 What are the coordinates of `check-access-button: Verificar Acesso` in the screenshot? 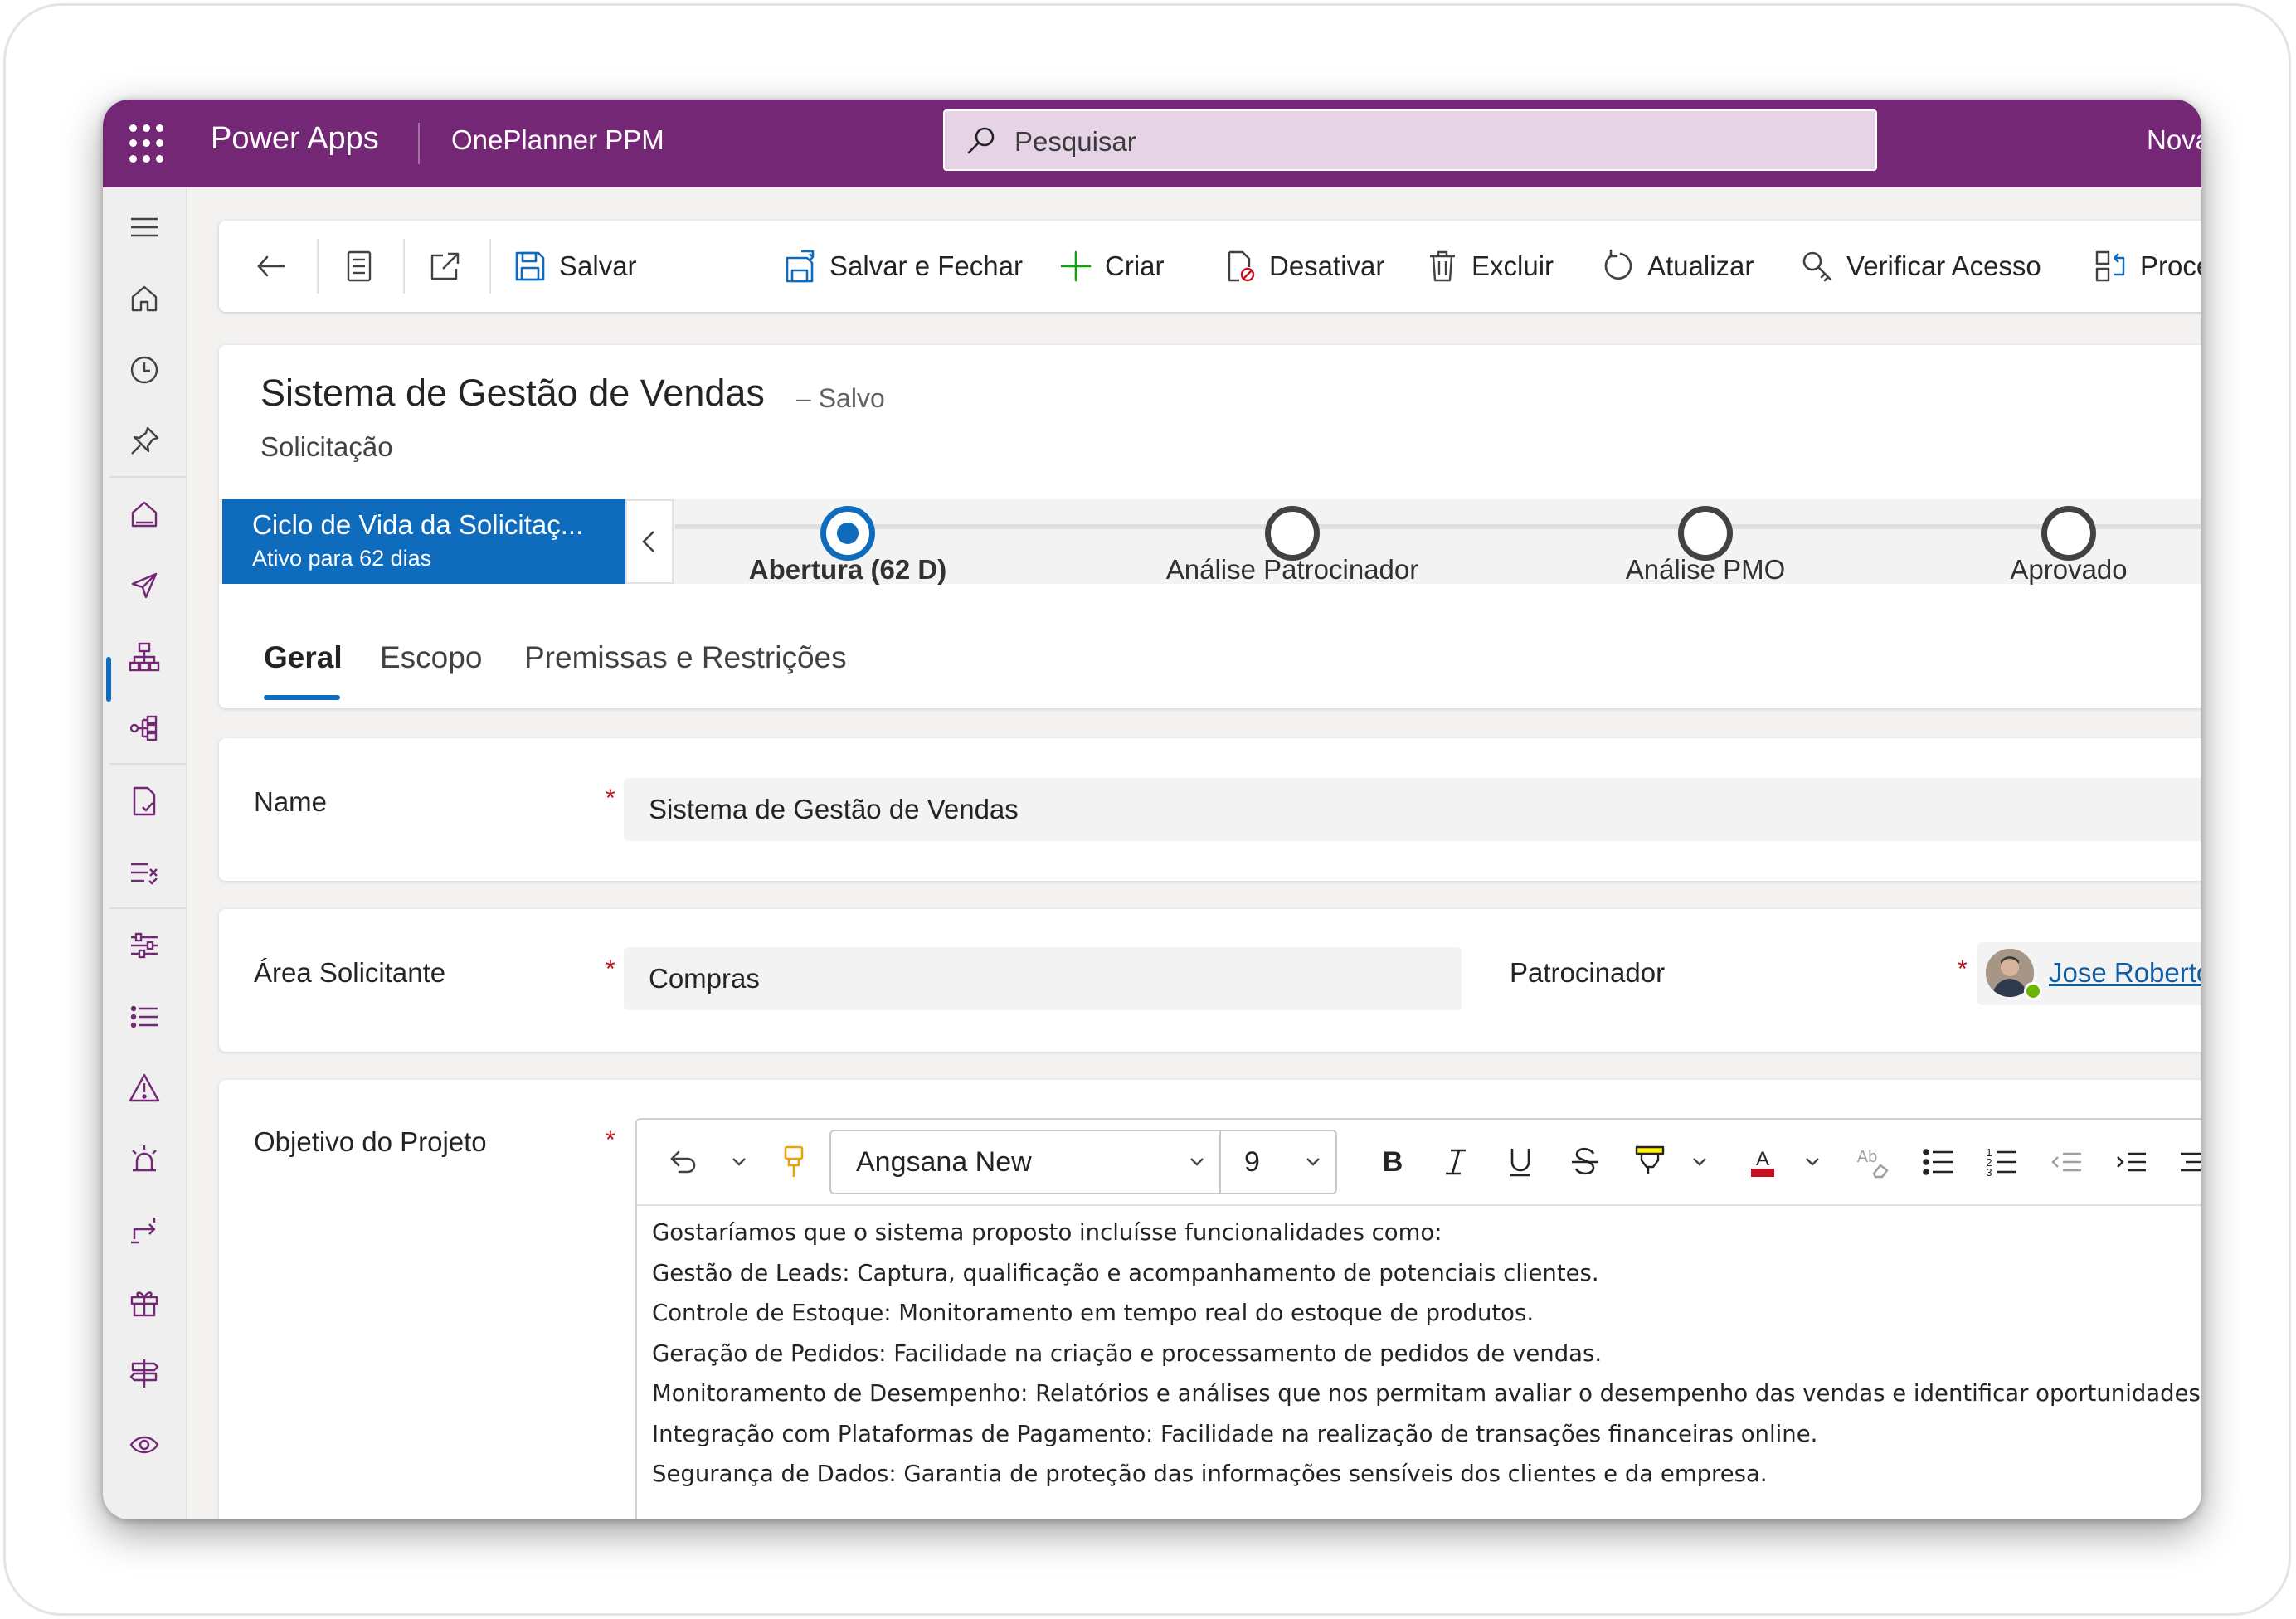 It's located at (1921, 266).